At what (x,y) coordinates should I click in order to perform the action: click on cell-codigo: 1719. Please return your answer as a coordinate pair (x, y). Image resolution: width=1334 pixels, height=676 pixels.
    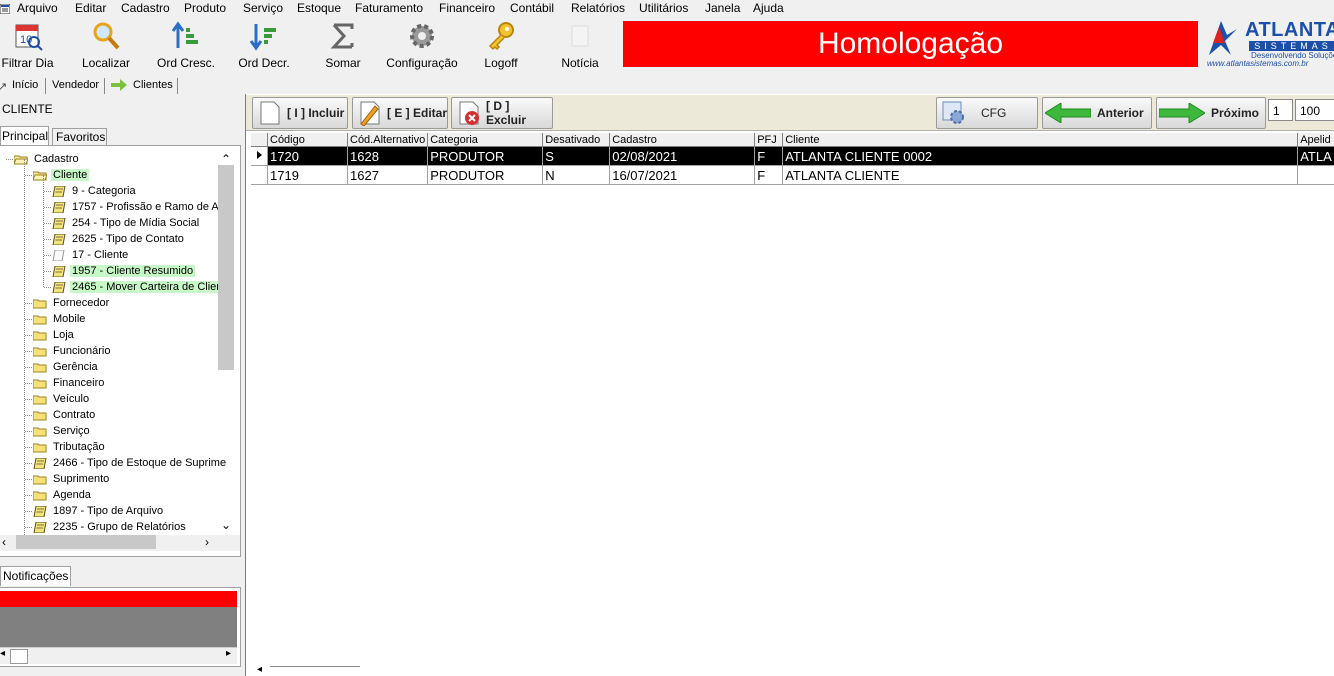
    Looking at the image, I should click on (307, 175).